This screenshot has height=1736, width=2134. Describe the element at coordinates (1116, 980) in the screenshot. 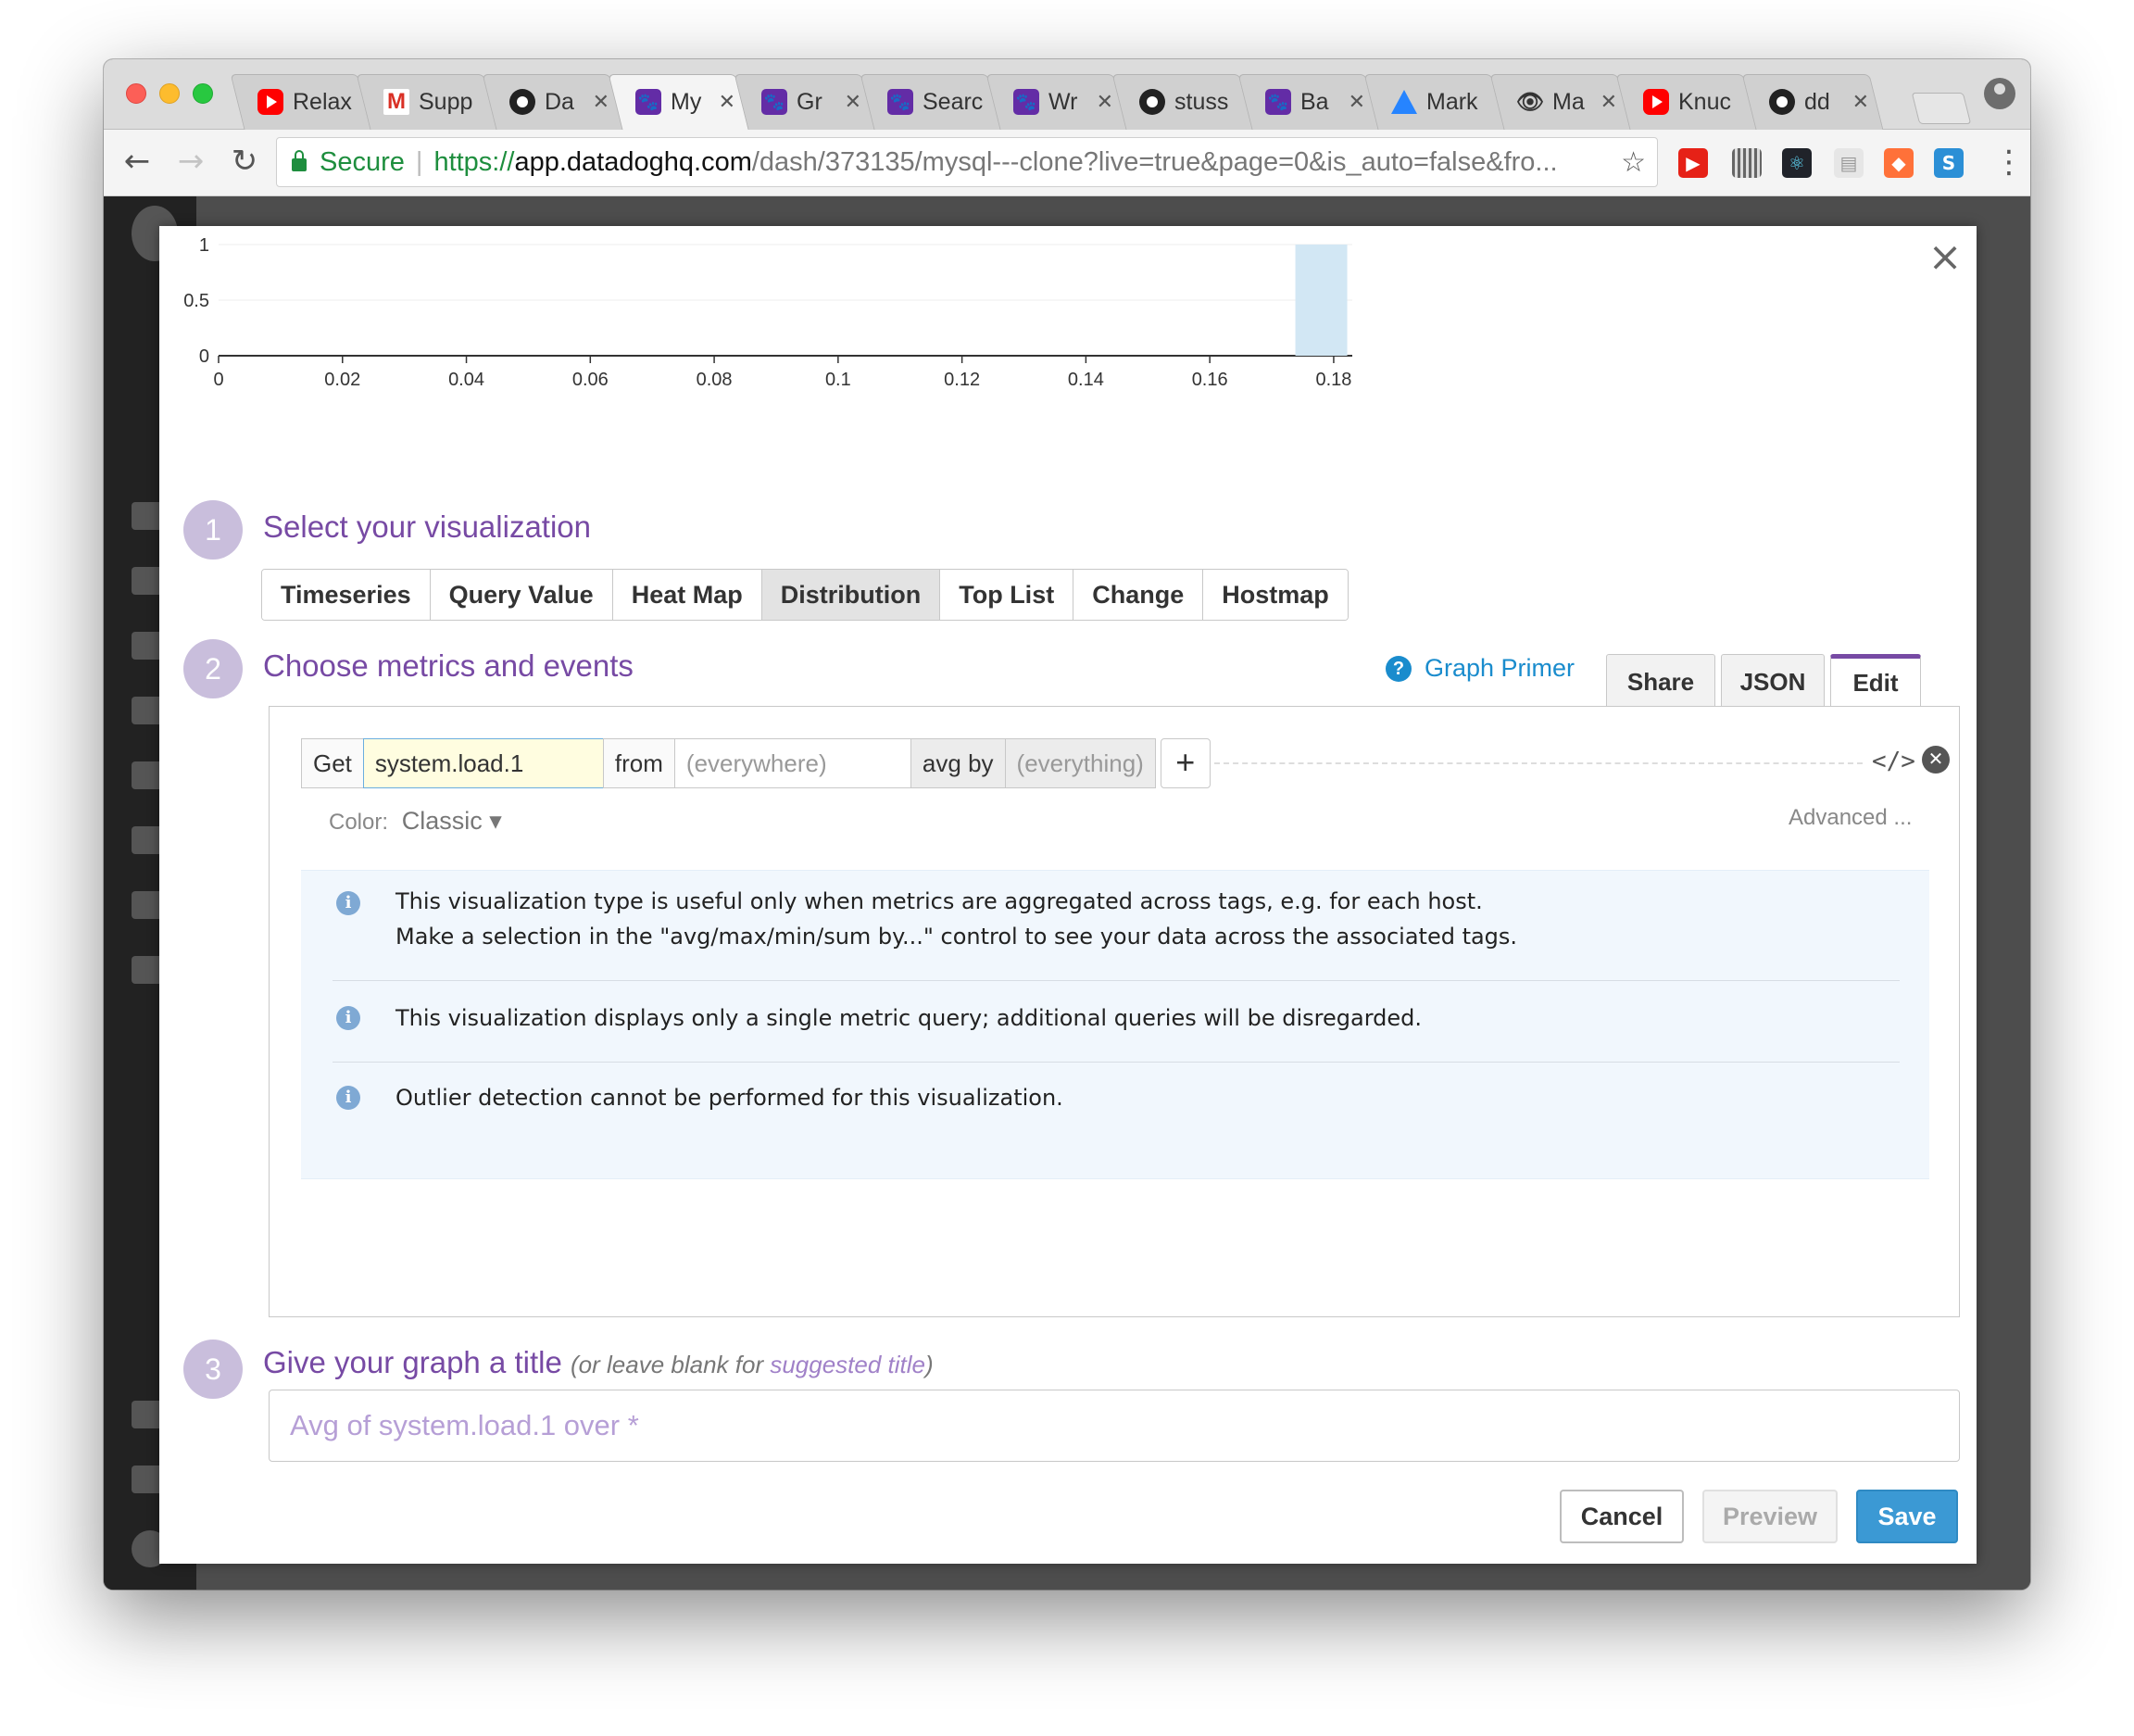

I see `info-divider` at that location.